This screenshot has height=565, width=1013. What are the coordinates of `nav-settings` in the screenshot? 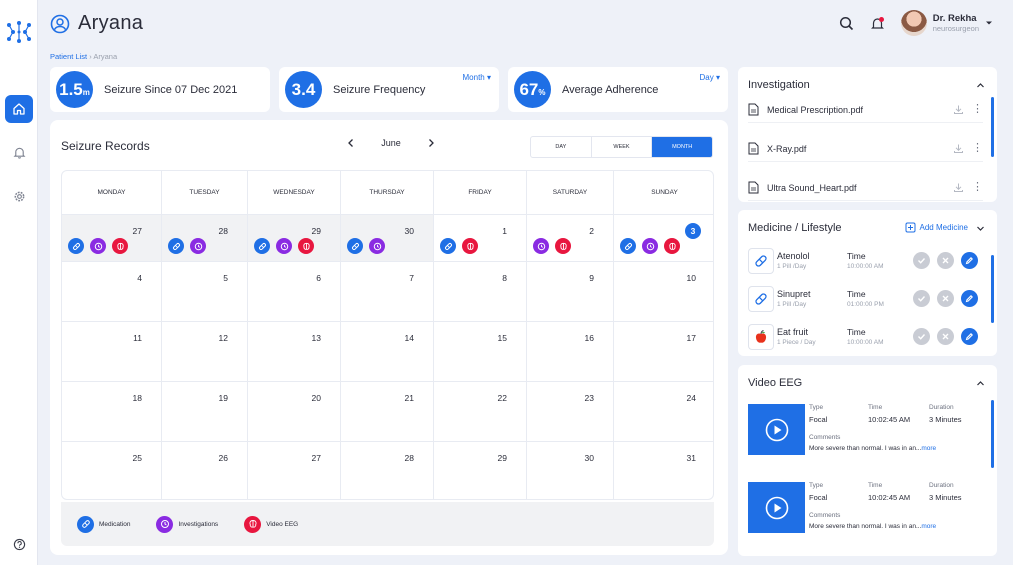 It's located at (19, 196).